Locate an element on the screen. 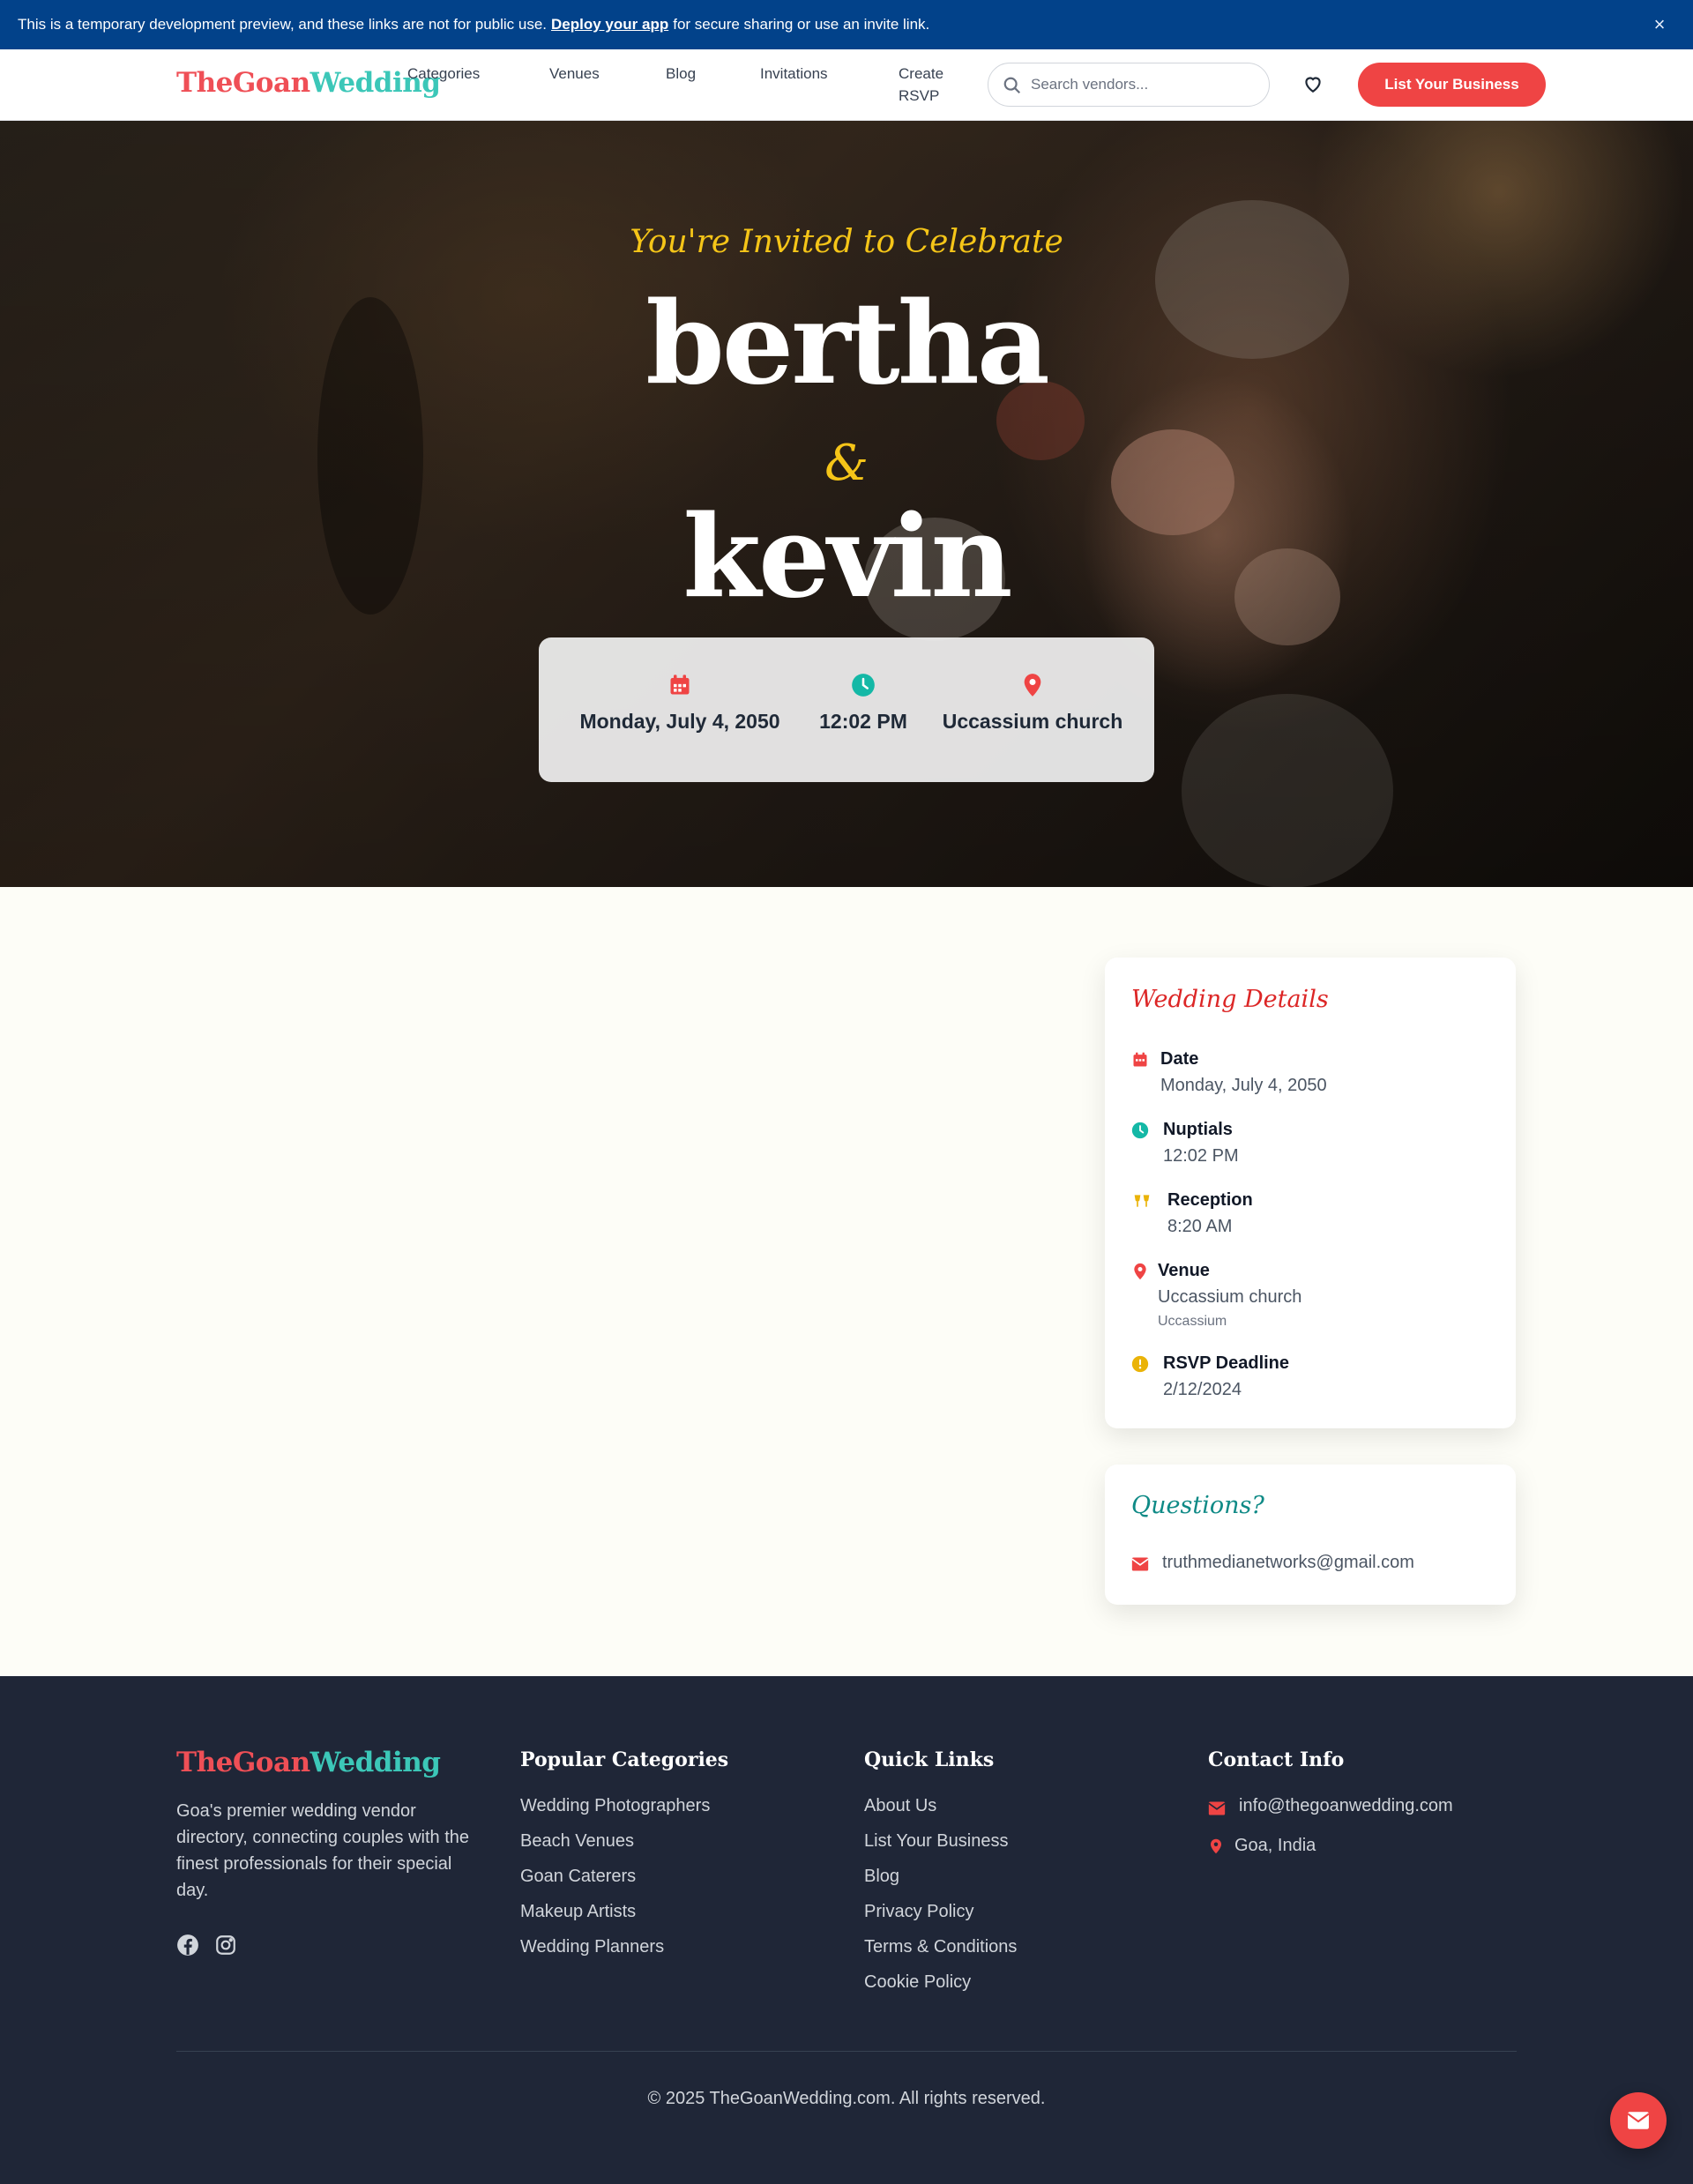 The width and height of the screenshot is (1693, 2184). nav-create-rsvp: Create RSVP is located at coordinates (921, 85).